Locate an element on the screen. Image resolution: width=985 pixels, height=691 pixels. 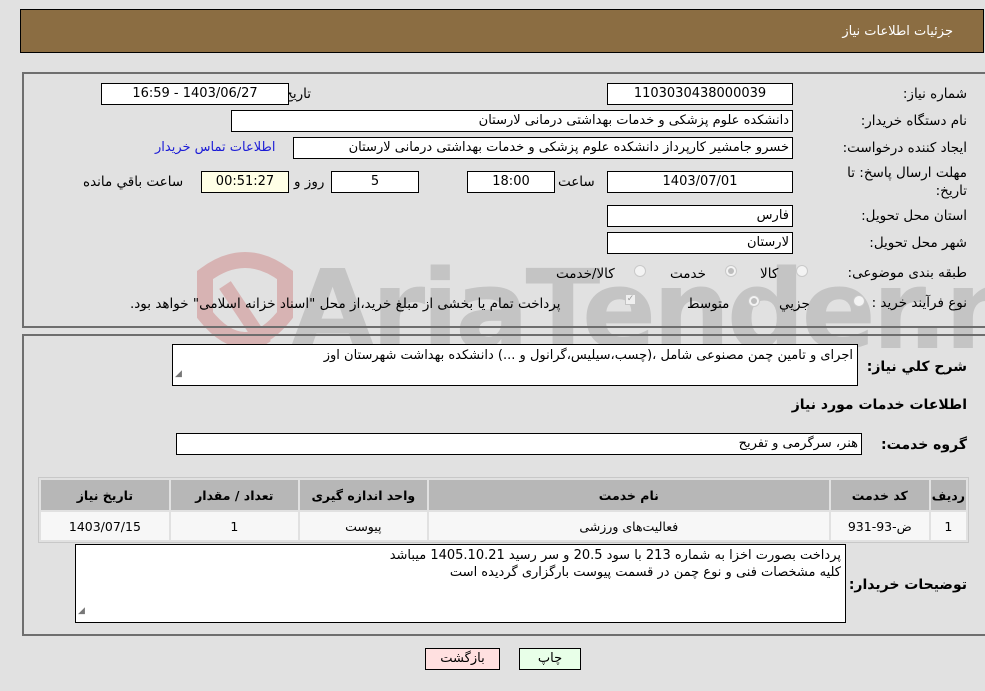
deadline-time-label: ساعت is located at coordinates (576, 182).